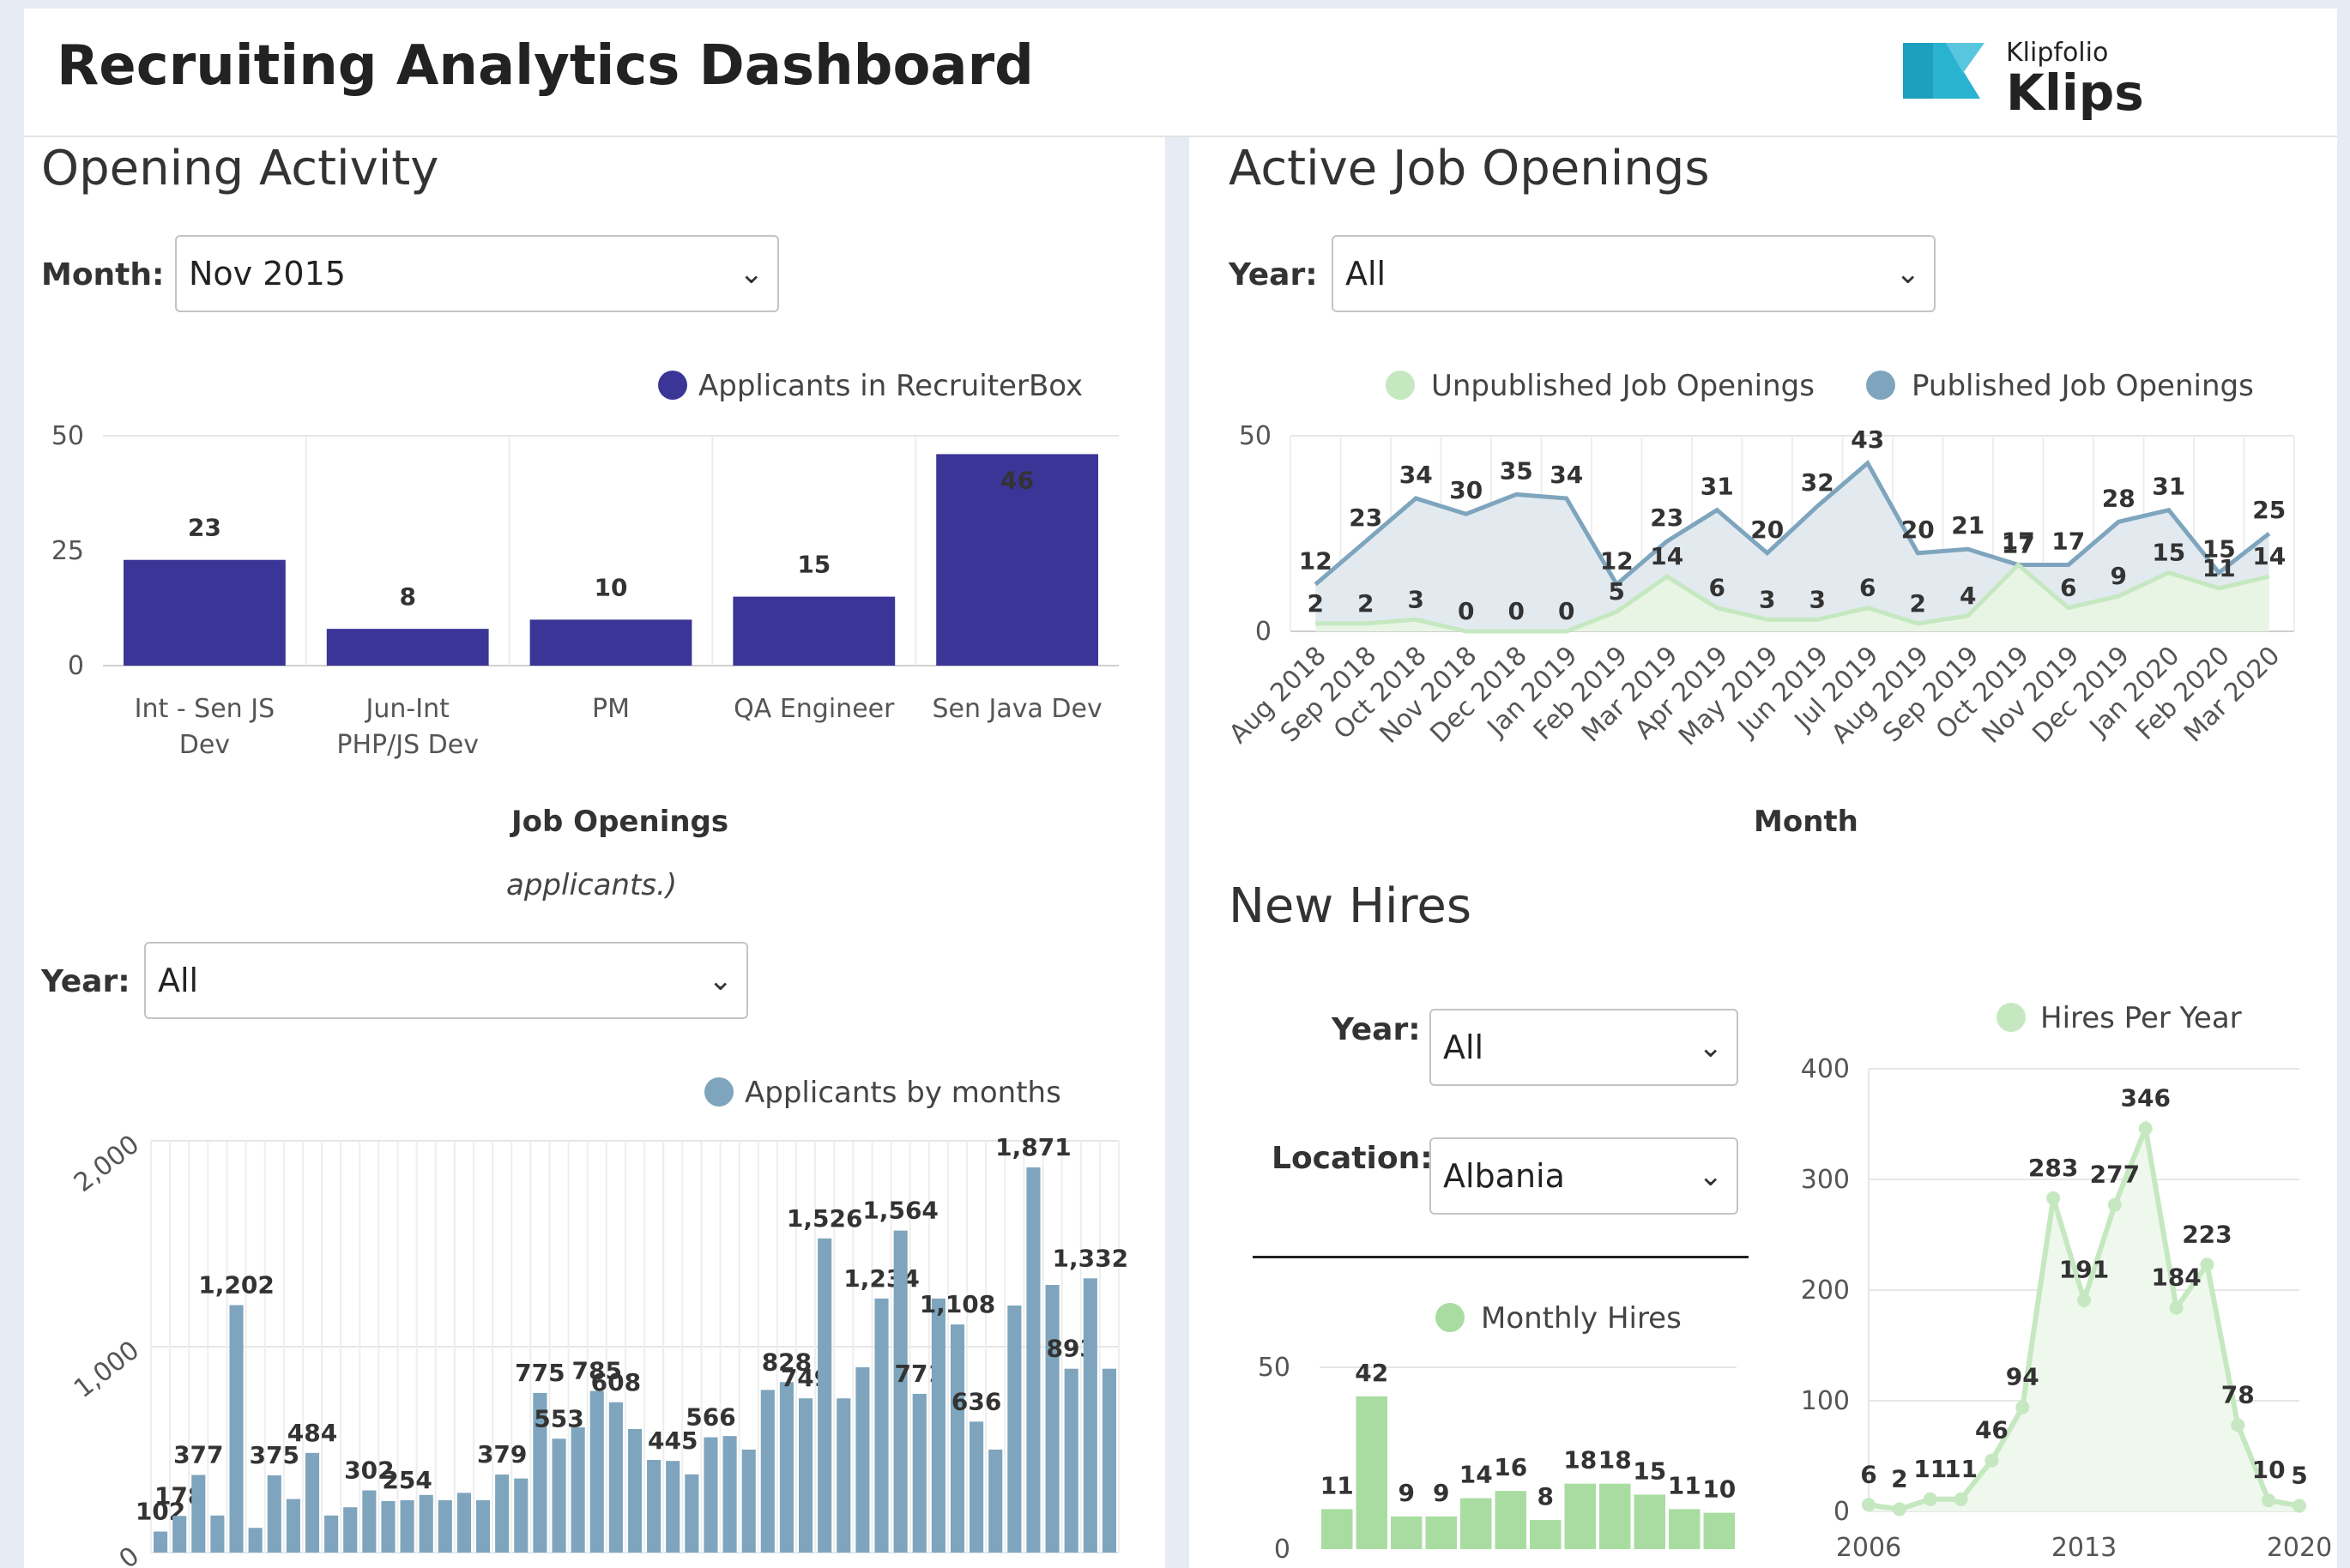  What do you see at coordinates (1968, 525) in the screenshot?
I see `published-value-label: 21` at bounding box center [1968, 525].